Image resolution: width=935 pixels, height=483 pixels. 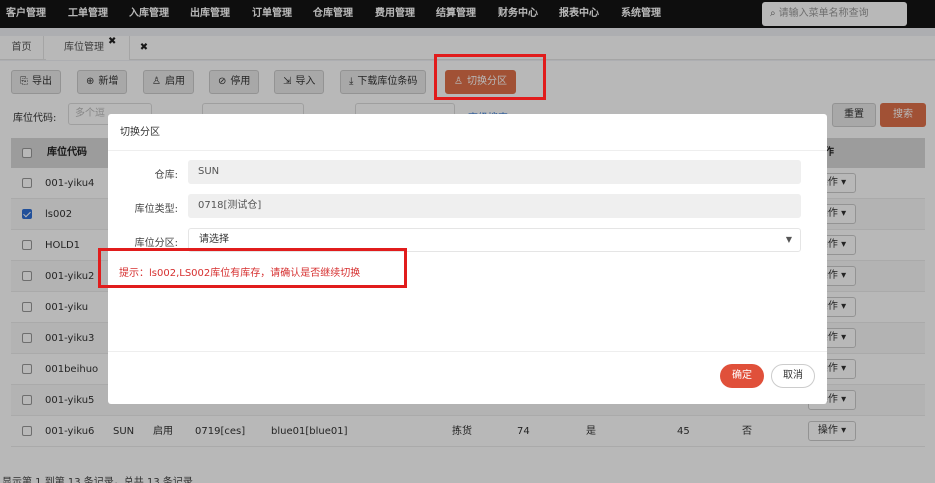 I want to click on location-type-label: 库位类型:, so click(x=156, y=209).